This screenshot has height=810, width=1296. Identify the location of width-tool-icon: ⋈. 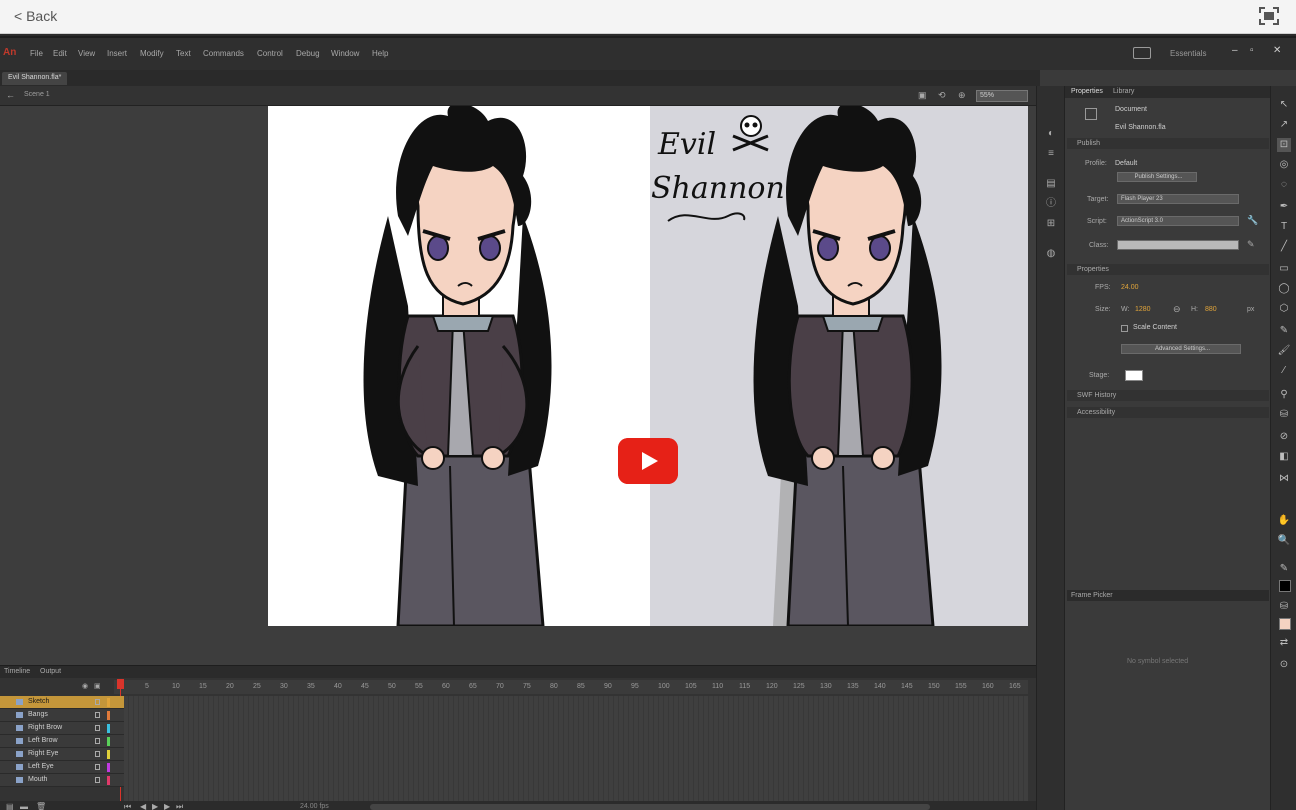
(1284, 479).